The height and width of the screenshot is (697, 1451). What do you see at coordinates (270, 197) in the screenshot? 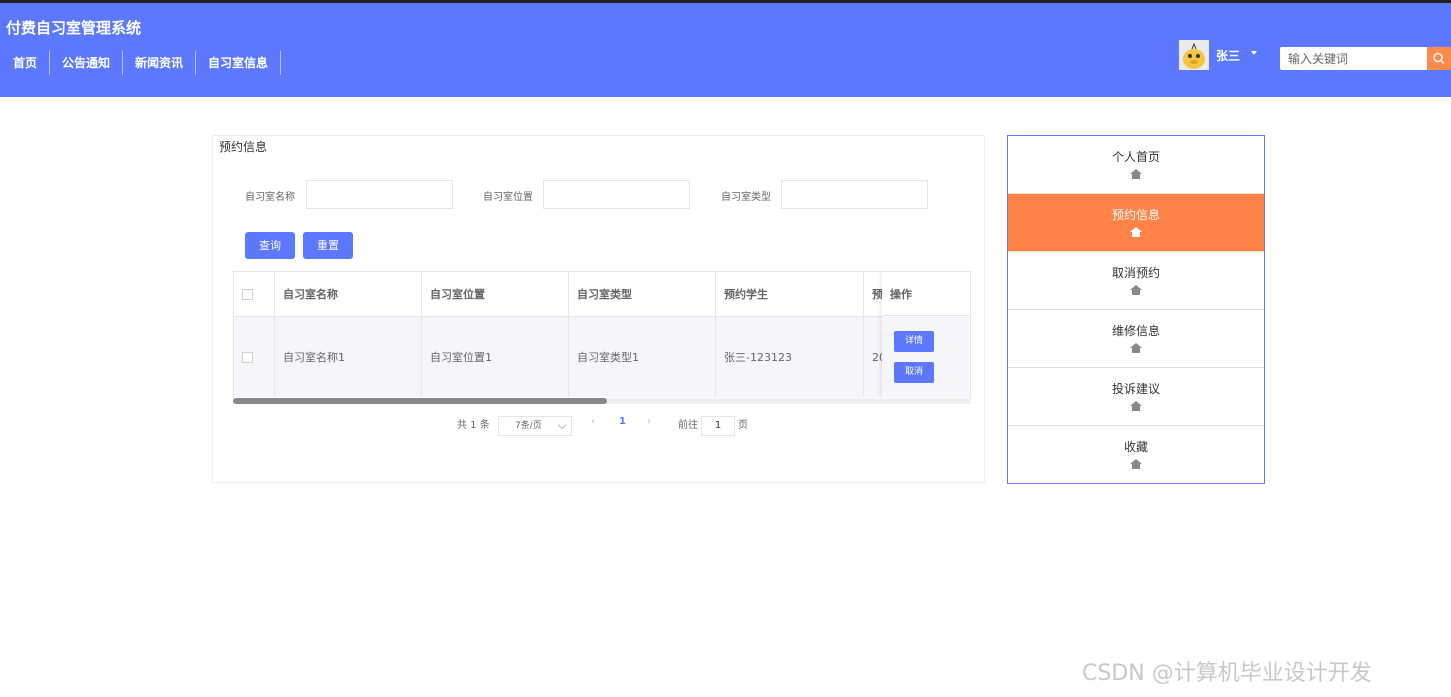
I see `filter-label-room-name: 自习室名称` at bounding box center [270, 197].